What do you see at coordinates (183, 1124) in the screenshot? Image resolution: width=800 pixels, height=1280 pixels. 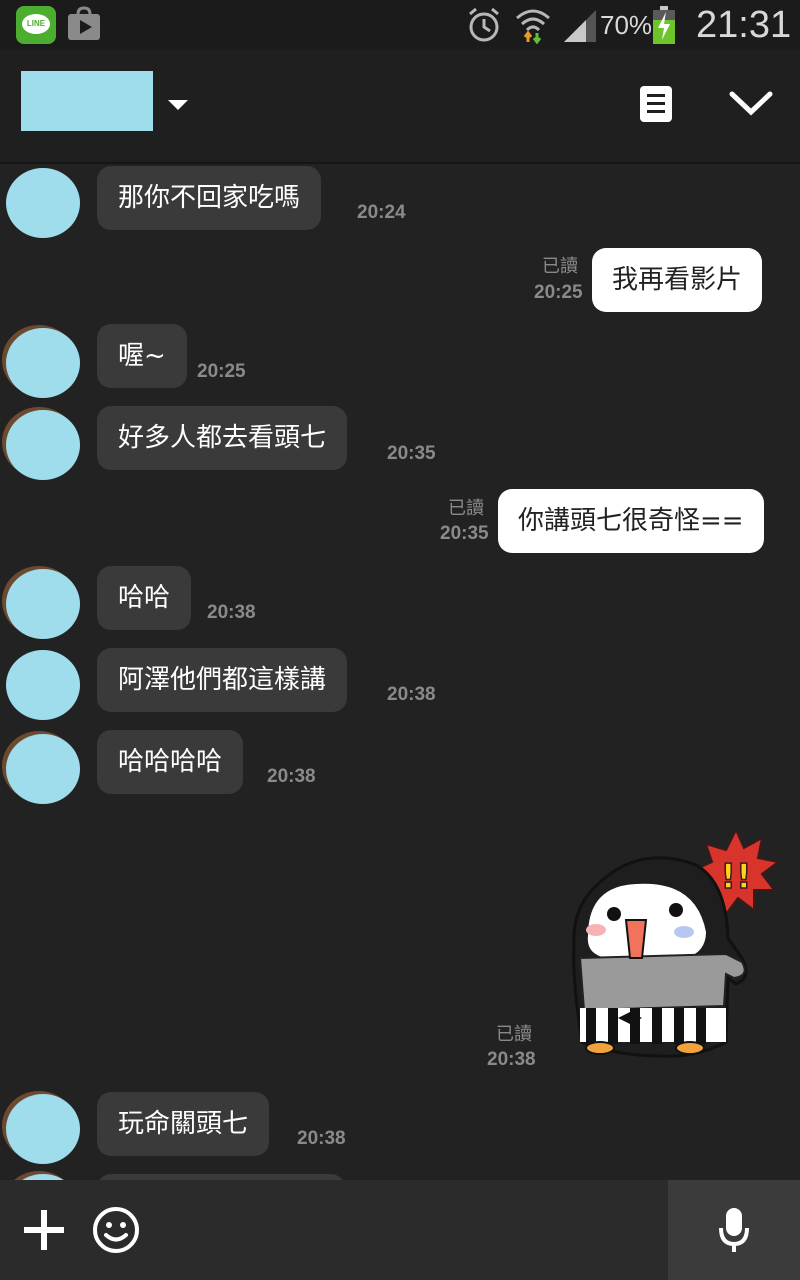 I see `incoming-message-bubble: 玩命關頭七` at bounding box center [183, 1124].